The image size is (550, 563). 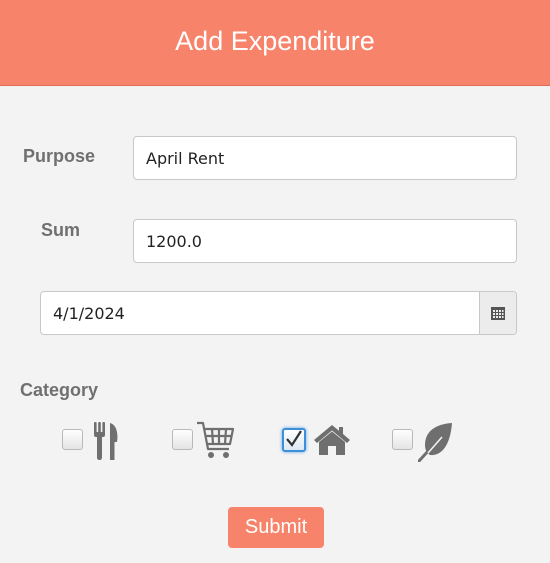 I want to click on category-option-housing, so click(x=318, y=441).